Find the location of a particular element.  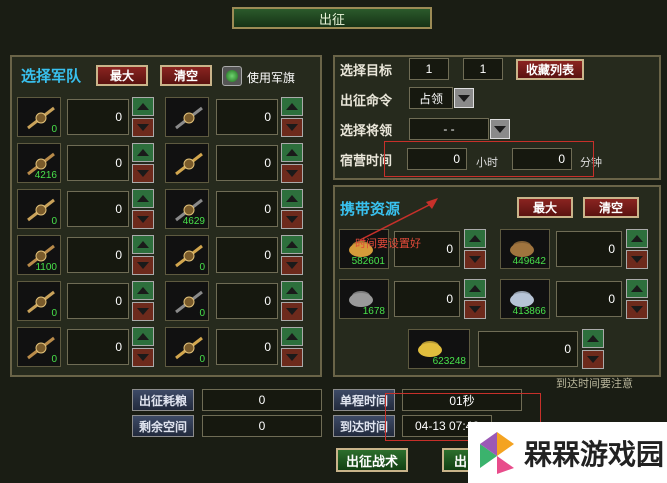

army-clear-button: 清空 is located at coordinates (186, 75).